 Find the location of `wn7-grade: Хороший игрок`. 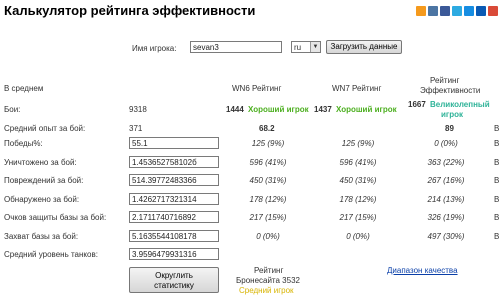

wn7-grade: Хороший игрок is located at coordinates (366, 109).